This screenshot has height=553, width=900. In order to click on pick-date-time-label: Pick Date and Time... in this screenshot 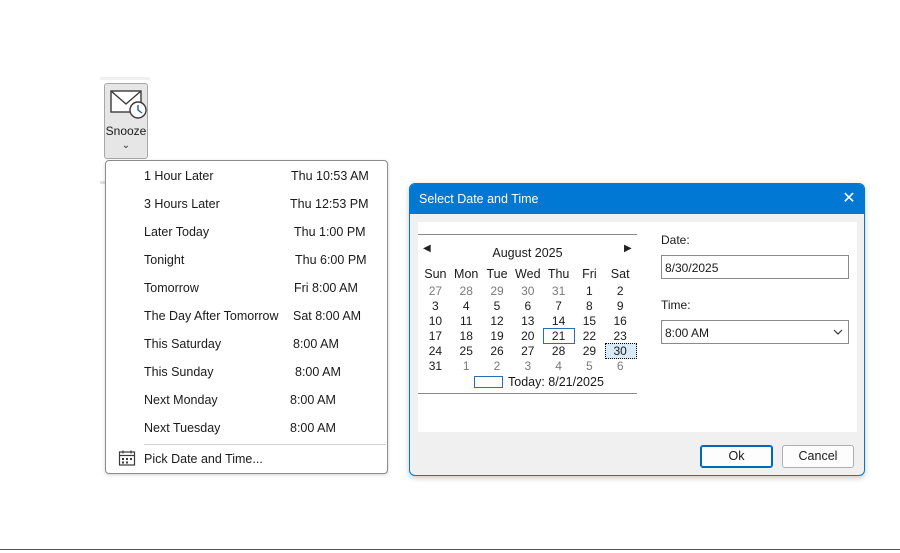, I will do `click(203, 459)`.